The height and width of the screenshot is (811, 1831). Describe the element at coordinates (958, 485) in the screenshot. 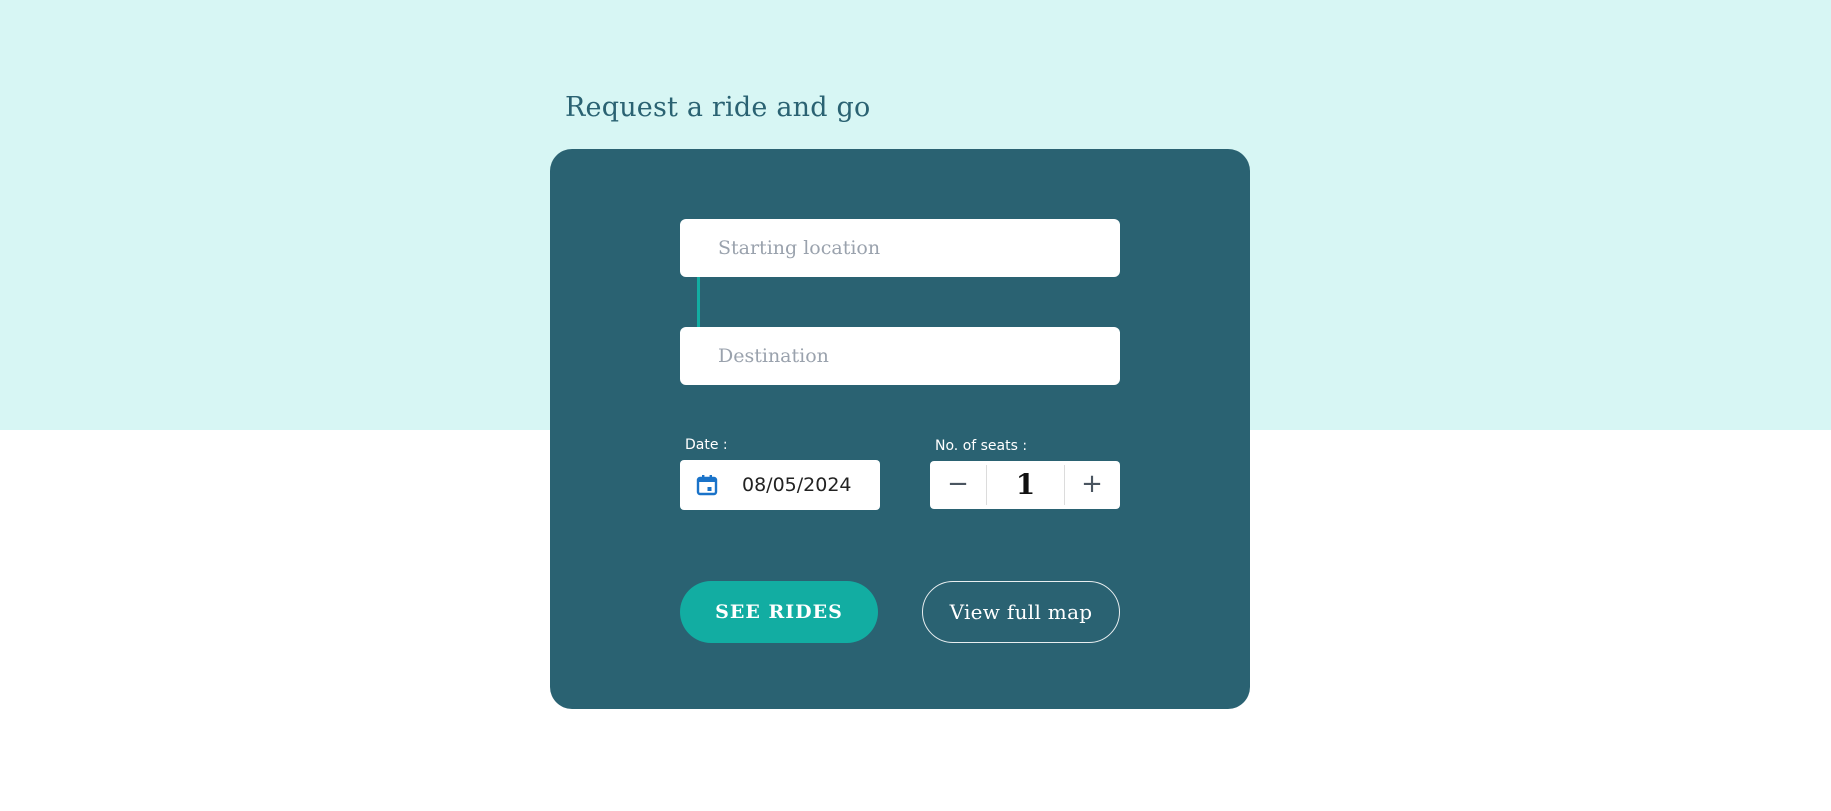

I see `decrease-seats-button: −` at that location.